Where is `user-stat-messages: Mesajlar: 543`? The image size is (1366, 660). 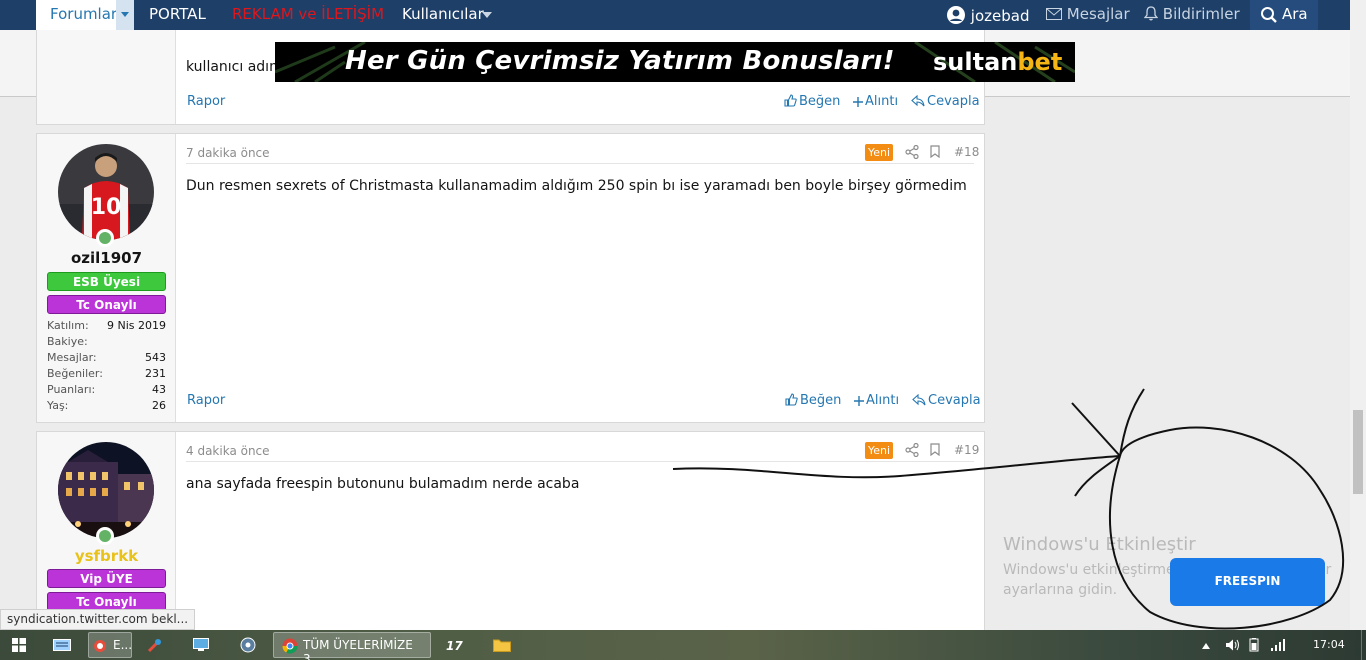
user-stat-messages: Mesajlar: 543 is located at coordinates (106, 357).